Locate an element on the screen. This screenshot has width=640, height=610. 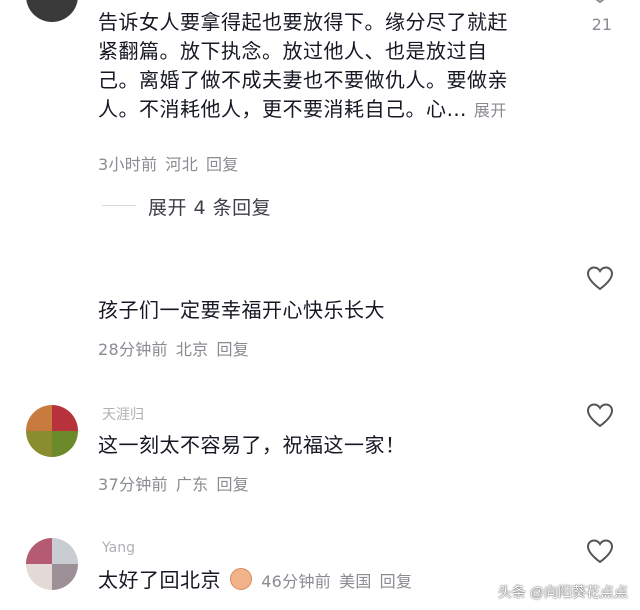
comment-meta: 28分钟前 北京 回复 is located at coordinates (177, 348).